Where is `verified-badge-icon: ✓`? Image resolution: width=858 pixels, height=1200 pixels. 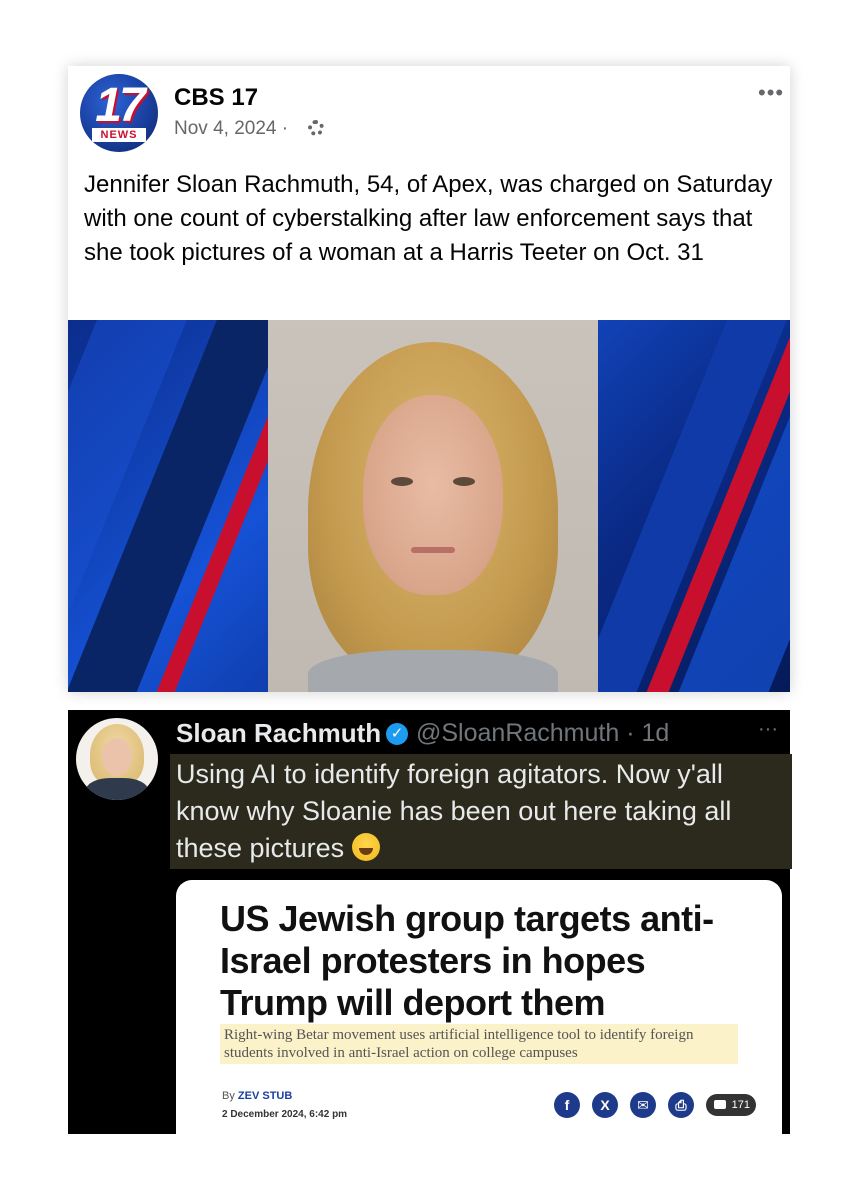
verified-badge-icon: ✓ is located at coordinates (397, 734).